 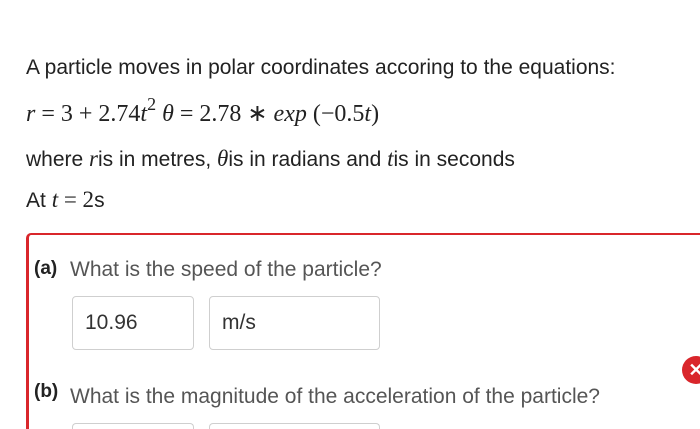 What do you see at coordinates (88, 114) in the screenshot?
I see `r-rhs: = 3 + 2.74` at bounding box center [88, 114].